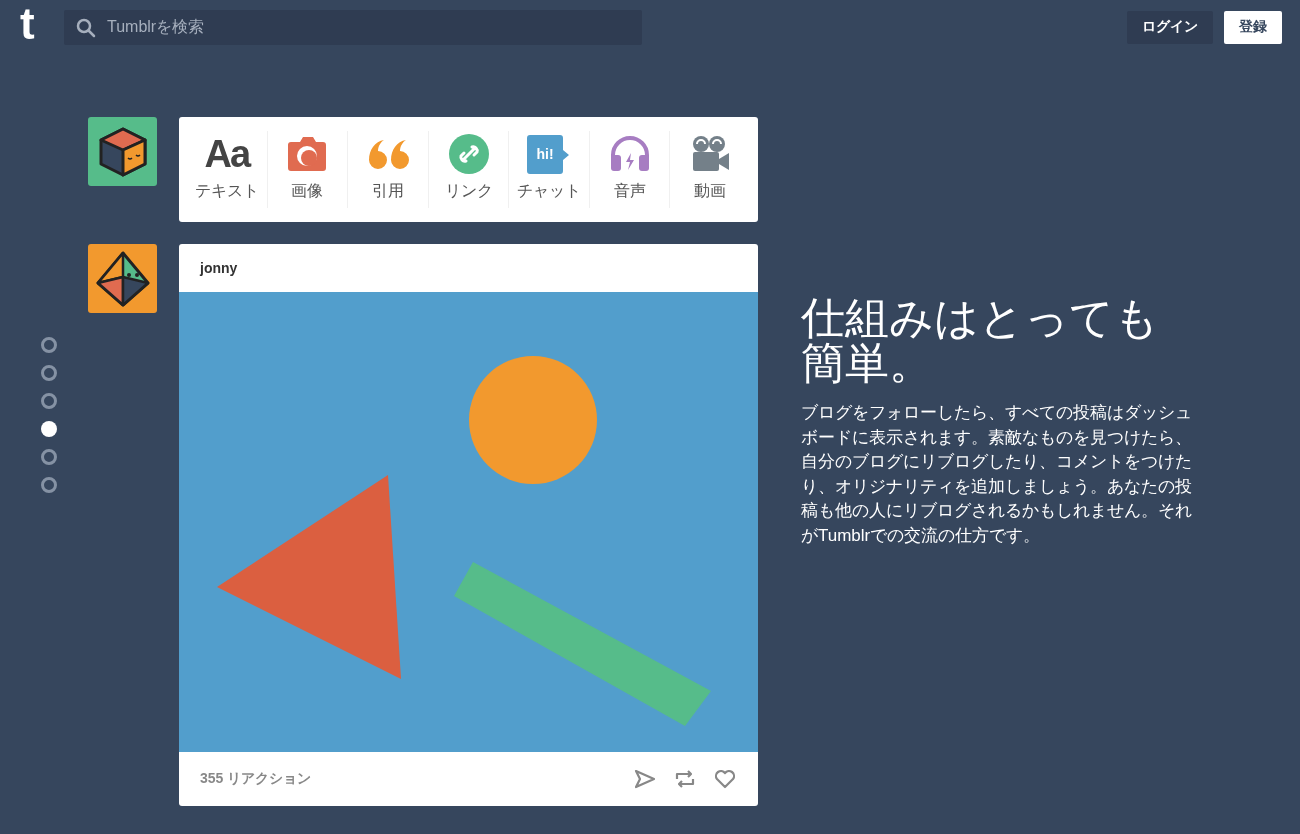 The image size is (1300, 834). I want to click on share-icon, so click(645, 779).